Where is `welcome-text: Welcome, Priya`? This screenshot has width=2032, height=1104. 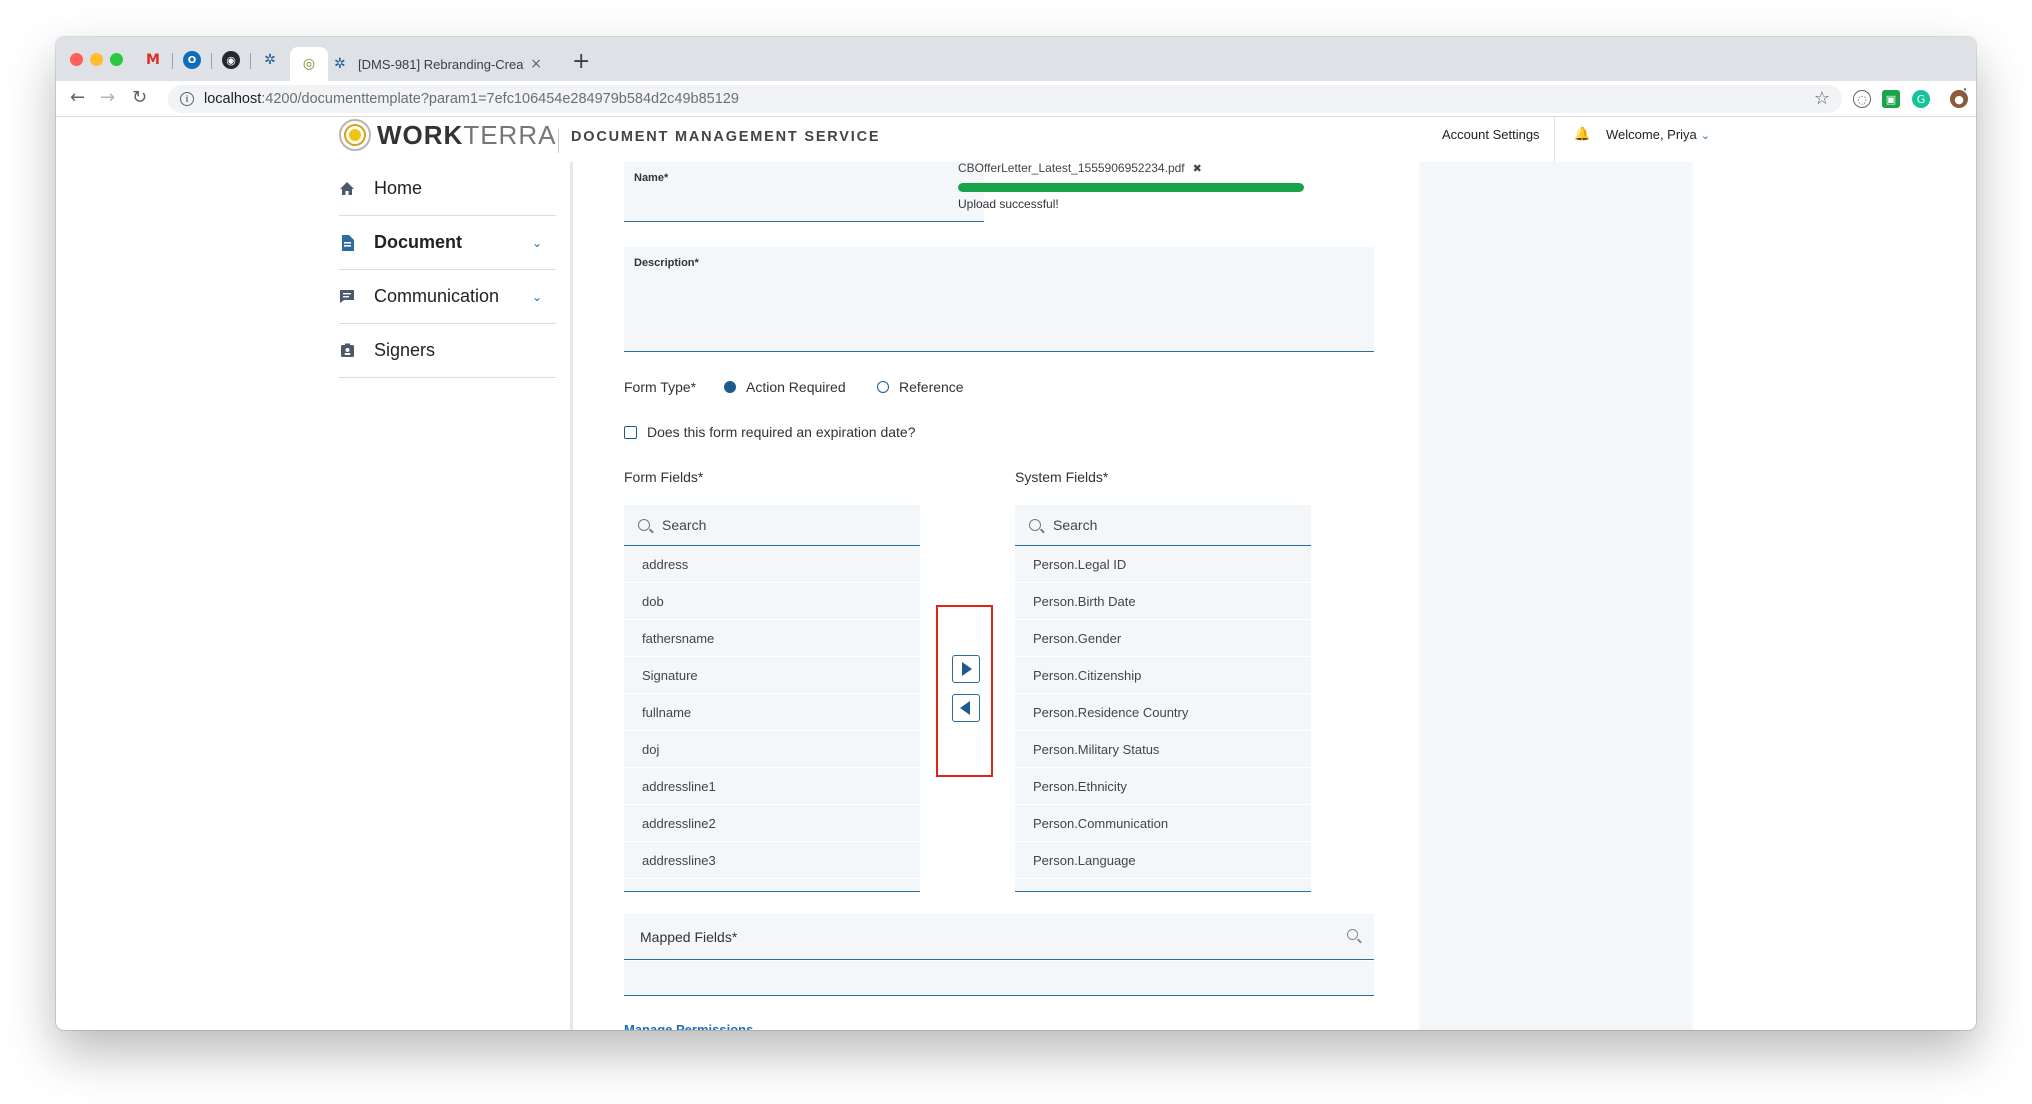 welcome-text: Welcome, Priya is located at coordinates (1651, 134).